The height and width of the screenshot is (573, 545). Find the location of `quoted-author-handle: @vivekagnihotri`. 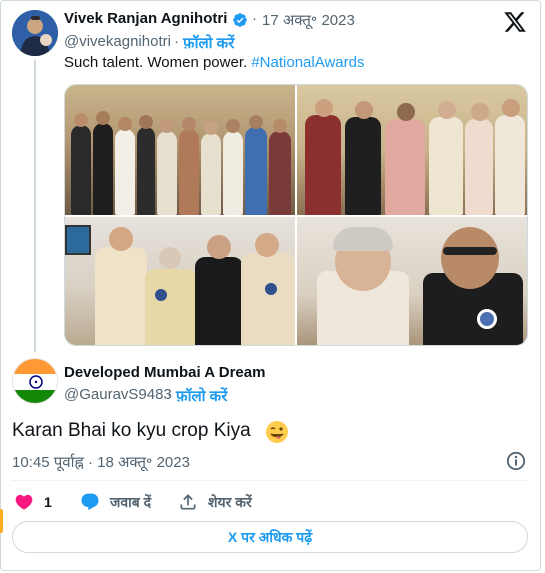

quoted-author-handle: @vivekagnihotri is located at coordinates (117, 41).